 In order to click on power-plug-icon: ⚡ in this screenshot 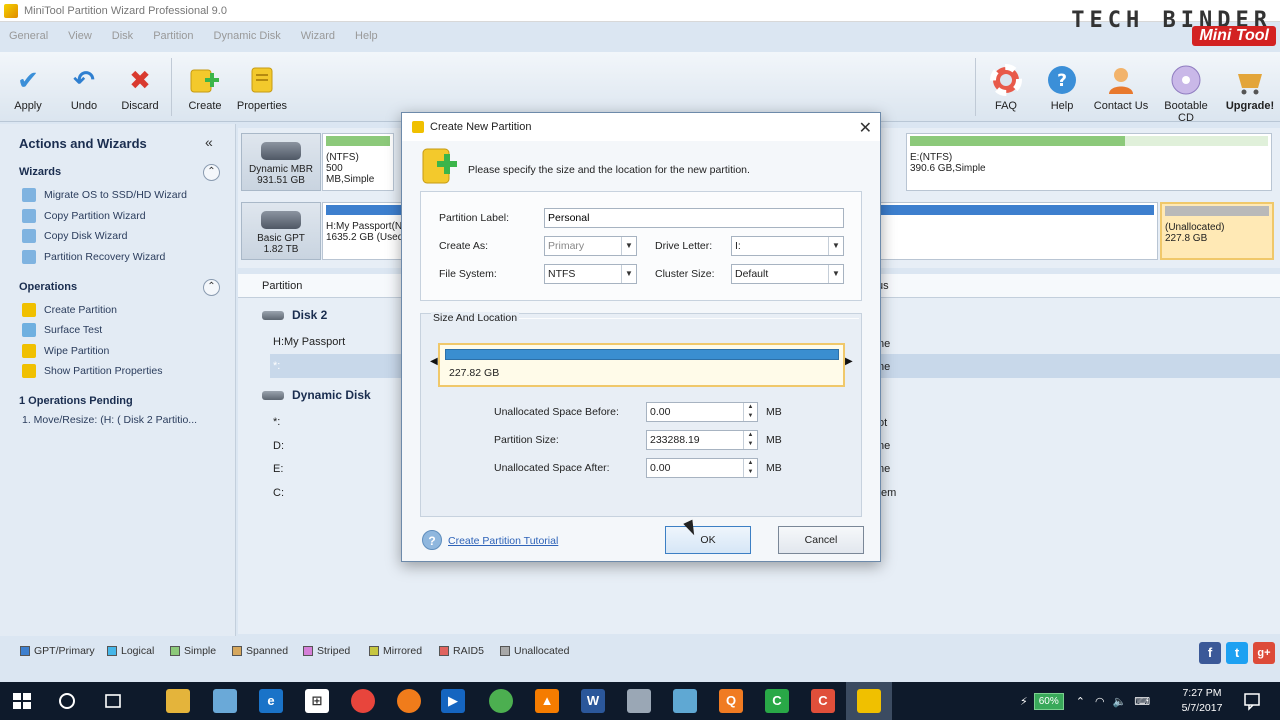, I will do `click(1024, 701)`.